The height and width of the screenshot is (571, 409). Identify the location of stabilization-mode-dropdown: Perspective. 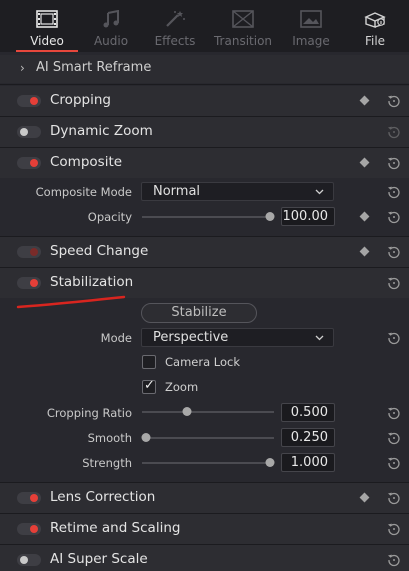
(237, 337).